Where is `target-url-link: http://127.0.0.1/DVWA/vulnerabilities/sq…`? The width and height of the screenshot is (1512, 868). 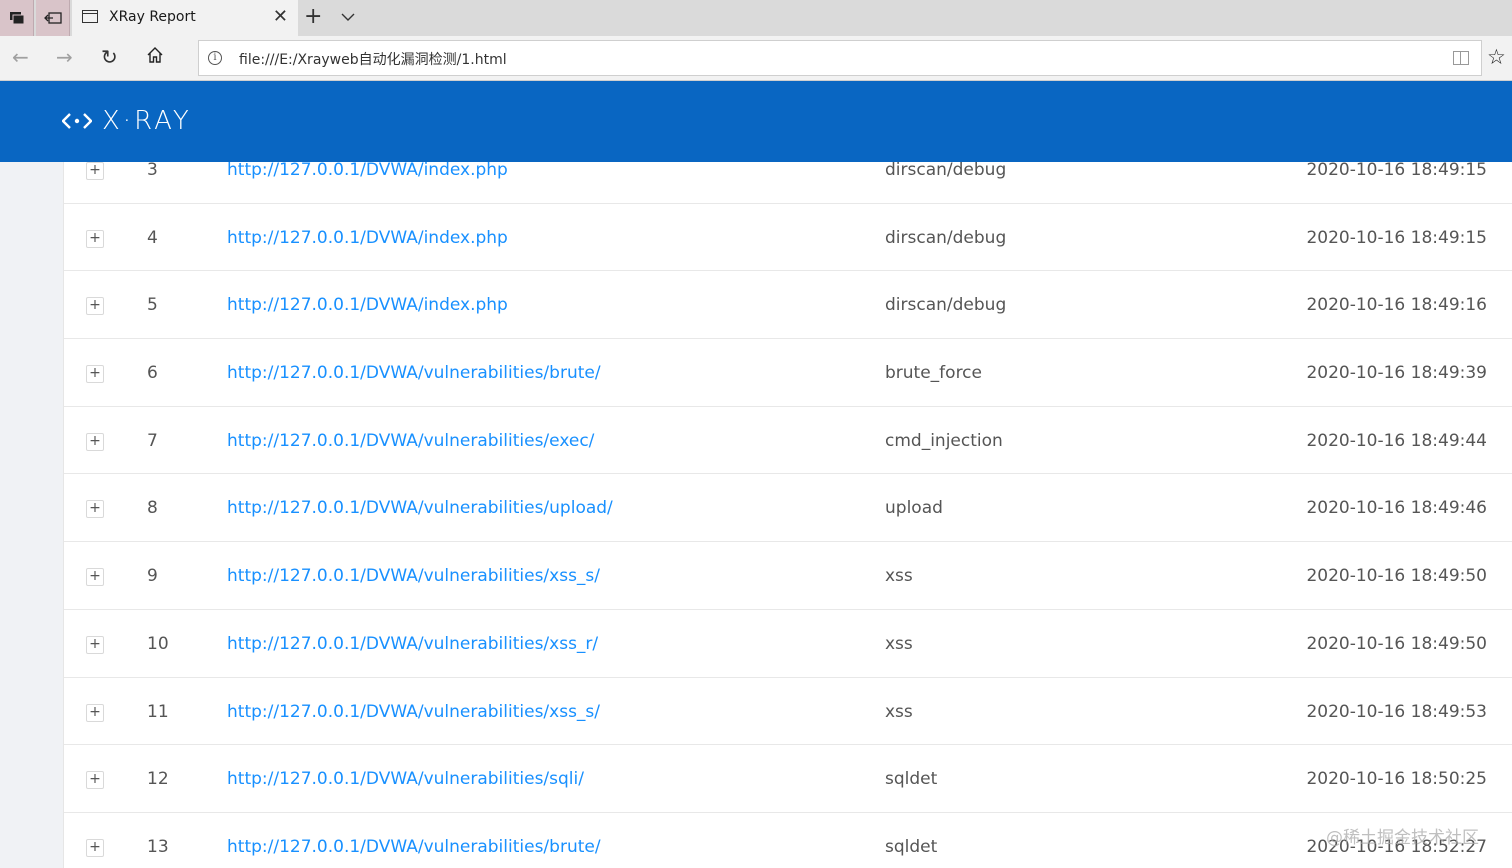
target-url-link: http://127.0.0.1/DVWA/vulnerabilities/sq… is located at coordinates (405, 779).